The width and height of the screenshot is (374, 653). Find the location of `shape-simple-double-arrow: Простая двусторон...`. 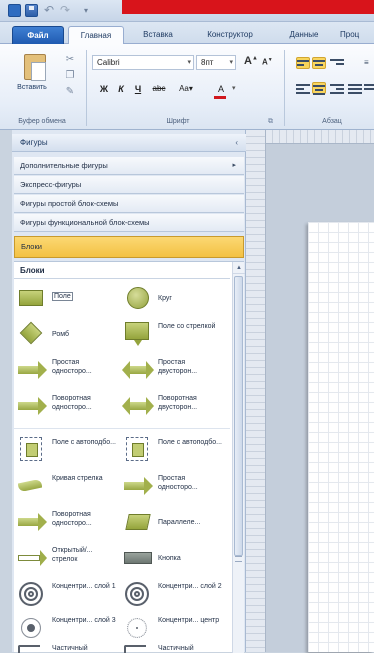

shape-simple-double-arrow: Простая двусторон... is located at coordinates (174, 371).